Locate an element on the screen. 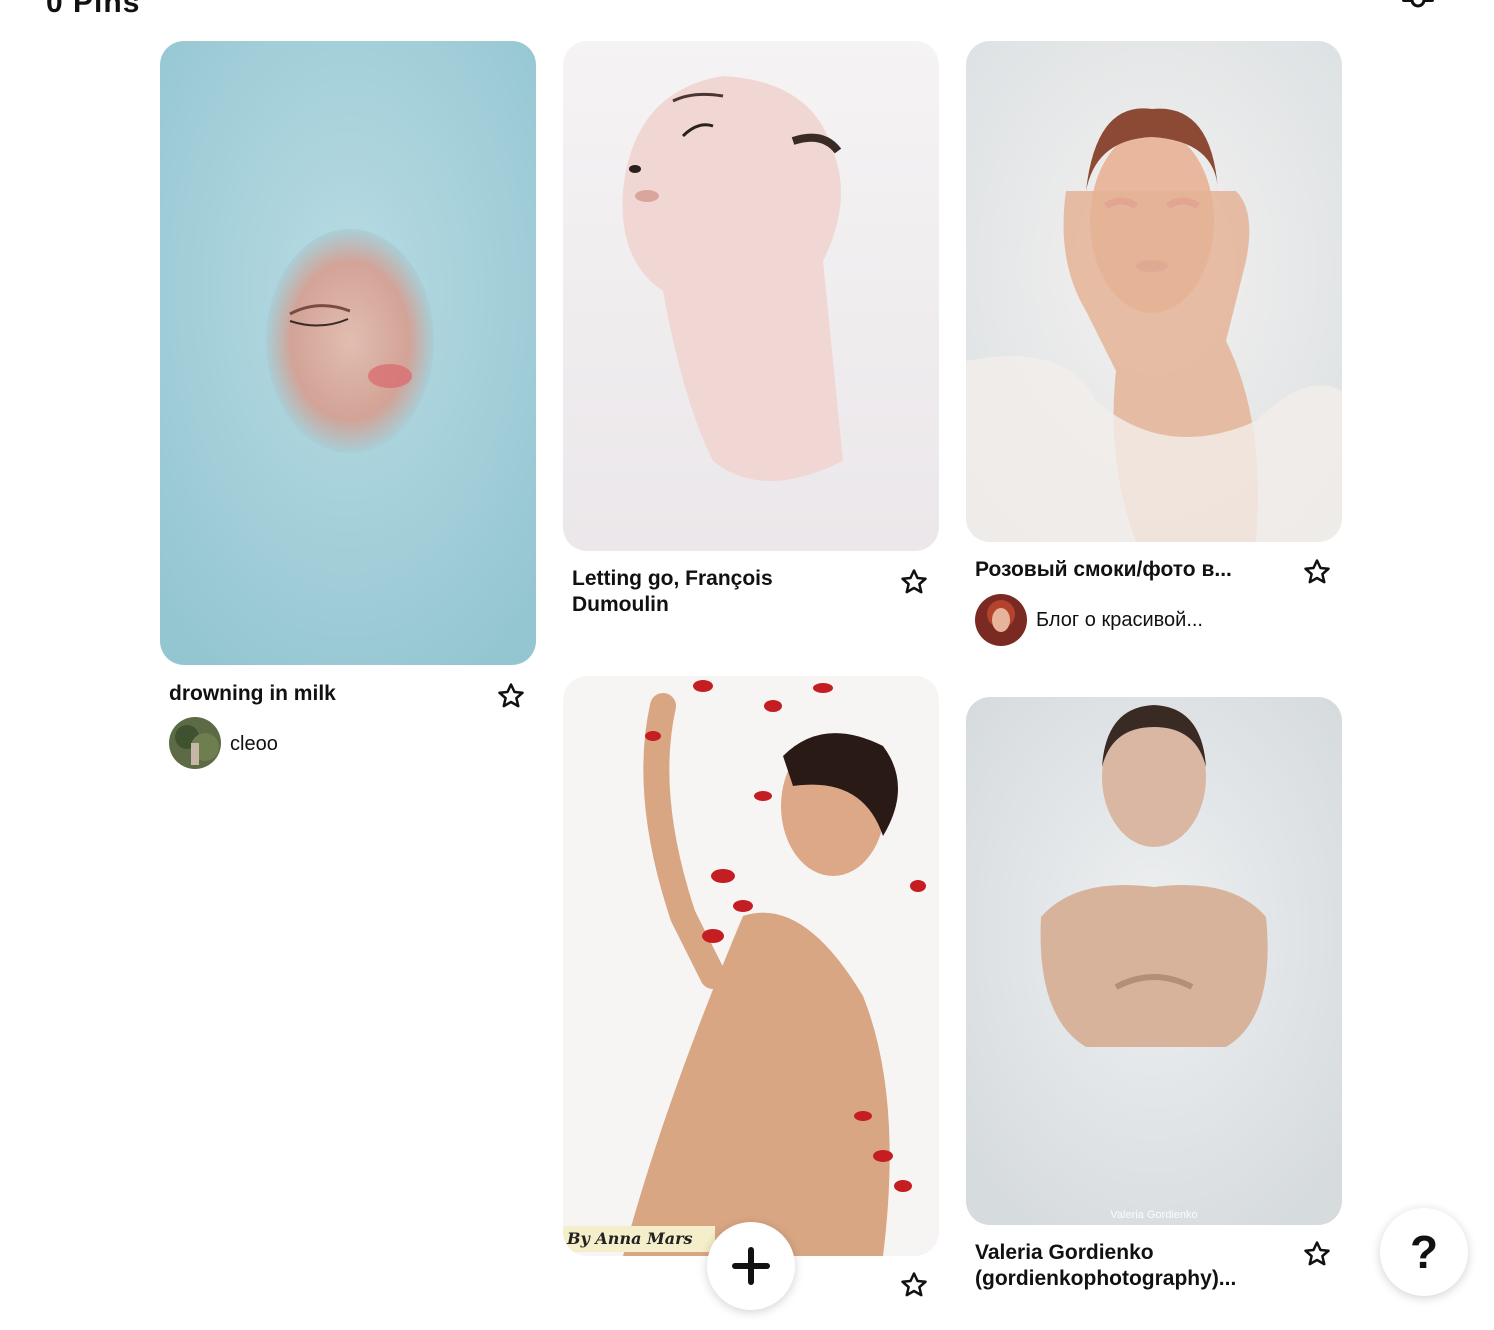  help-icon: ? is located at coordinates (1424, 1252).